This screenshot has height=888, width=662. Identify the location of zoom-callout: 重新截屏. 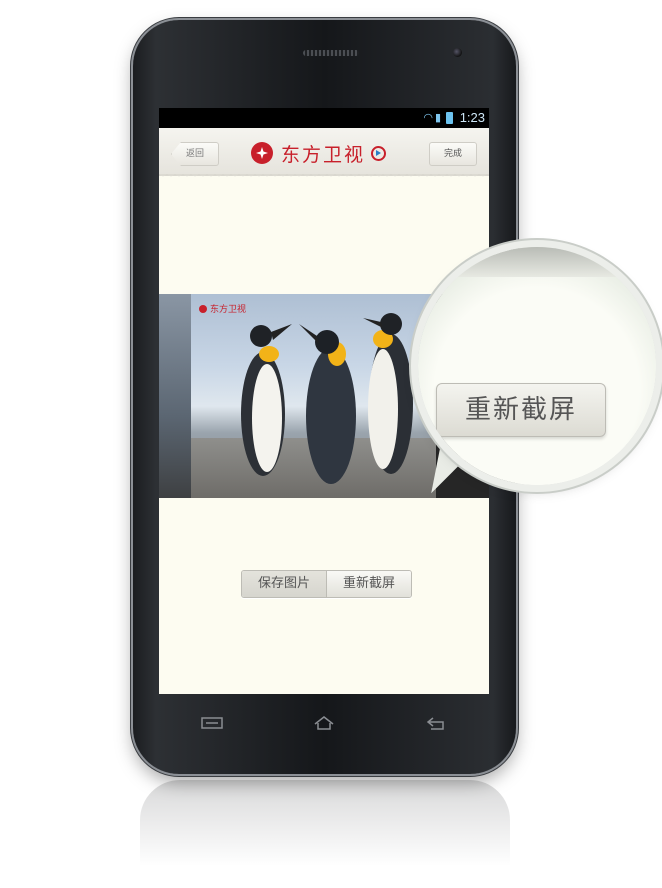
(537, 366).